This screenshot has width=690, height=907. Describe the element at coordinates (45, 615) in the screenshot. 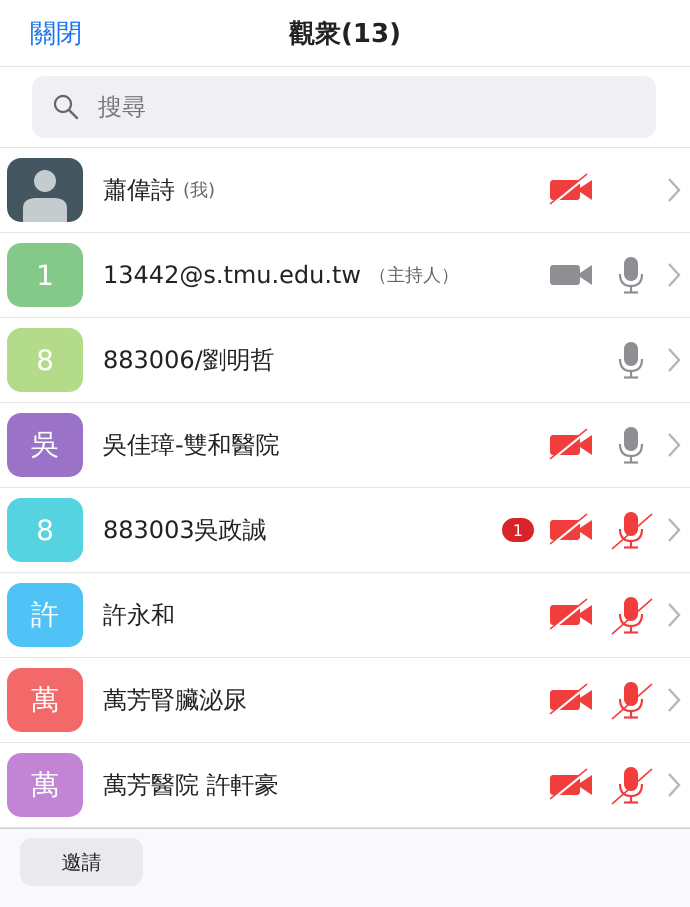

I see `avatar: 許` at that location.